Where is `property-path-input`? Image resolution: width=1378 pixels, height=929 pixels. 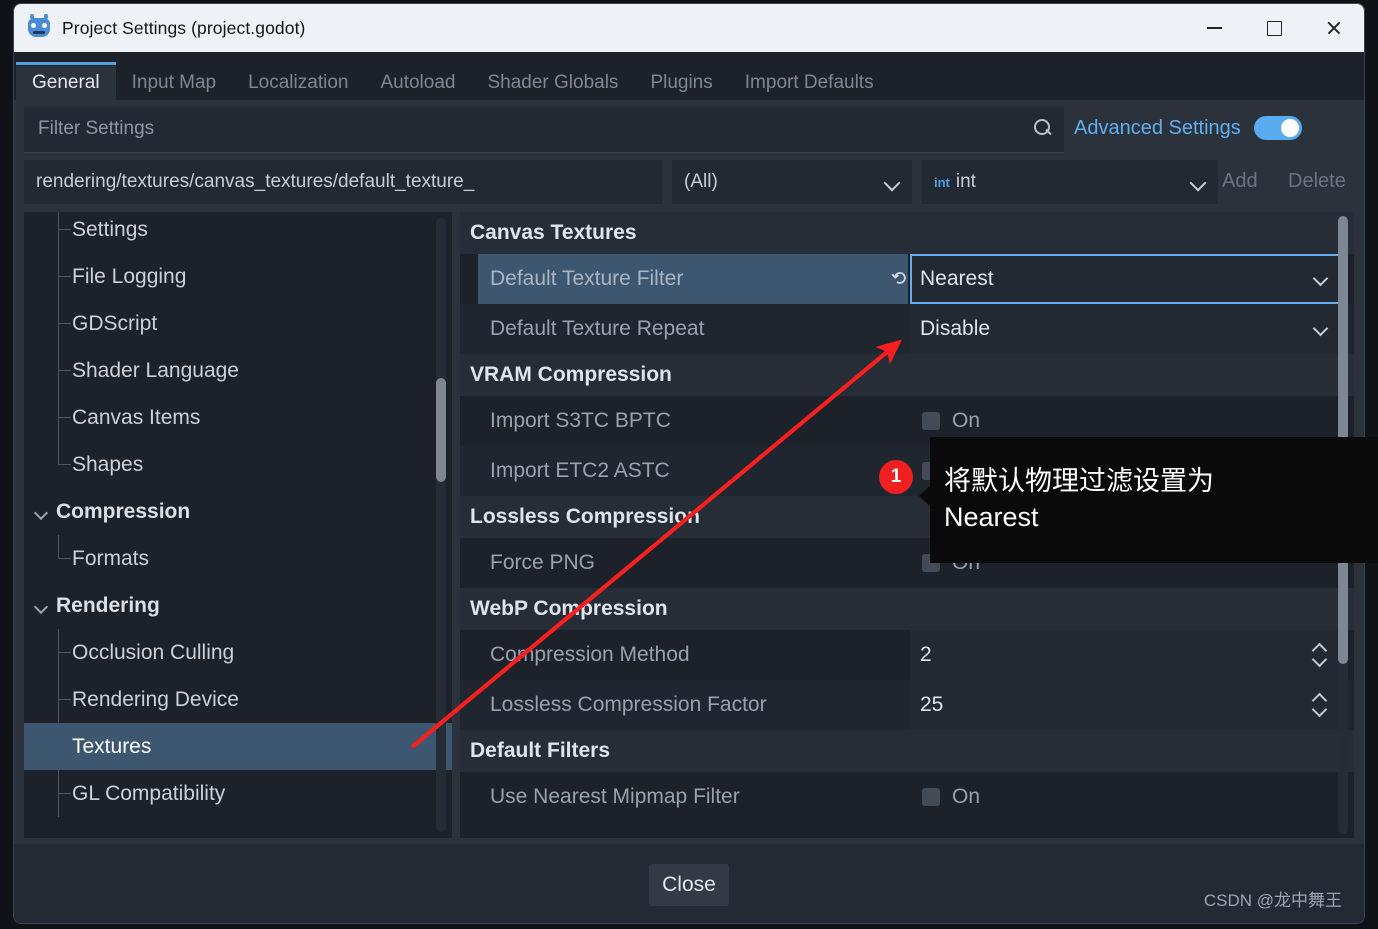
property-path-input is located at coordinates (345, 182).